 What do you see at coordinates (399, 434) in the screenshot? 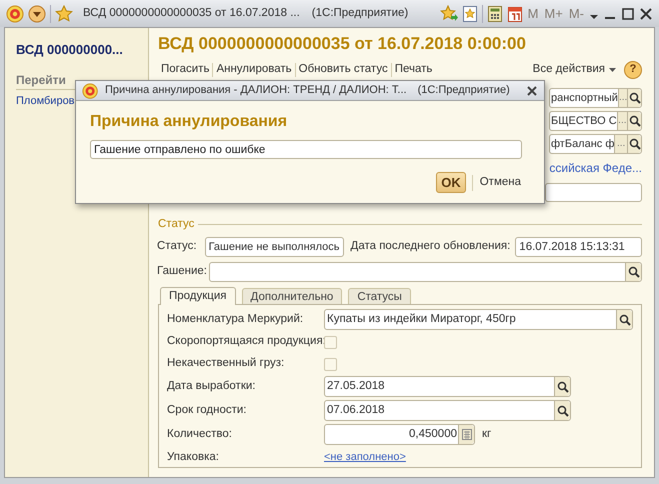
I see `number-field: 0,450000` at bounding box center [399, 434].